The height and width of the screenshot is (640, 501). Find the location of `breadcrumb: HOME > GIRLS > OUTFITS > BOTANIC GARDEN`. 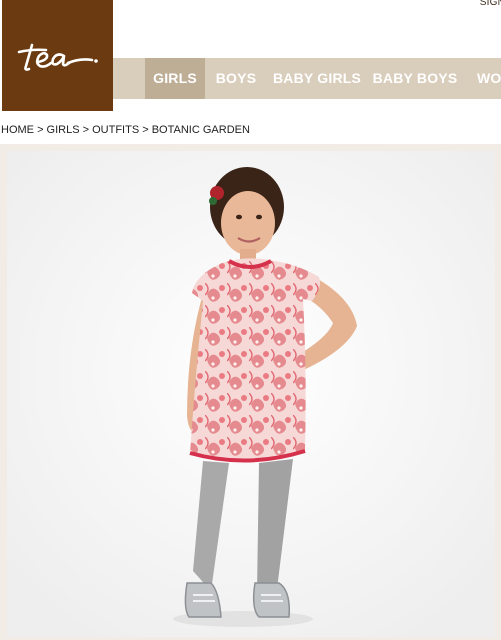

breadcrumb: HOME > GIRLS > OUTFITS > BOTANIC GARDEN is located at coordinates (125, 130).